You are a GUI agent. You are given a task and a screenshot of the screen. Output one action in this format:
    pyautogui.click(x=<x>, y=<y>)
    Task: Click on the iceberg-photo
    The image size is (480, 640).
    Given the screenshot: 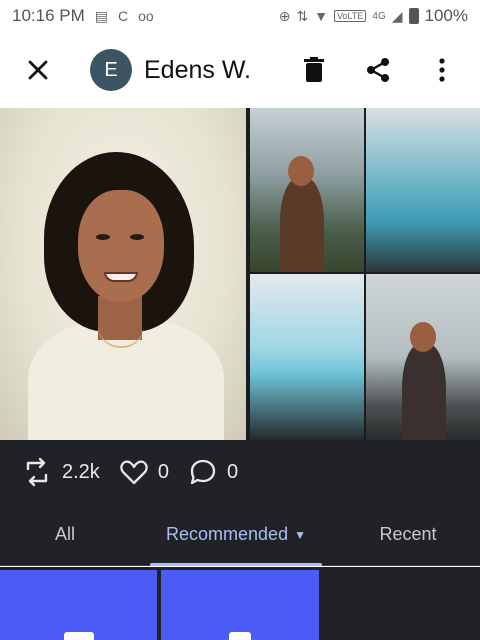 What is the action you would take?
    pyautogui.click(x=307, y=357)
    